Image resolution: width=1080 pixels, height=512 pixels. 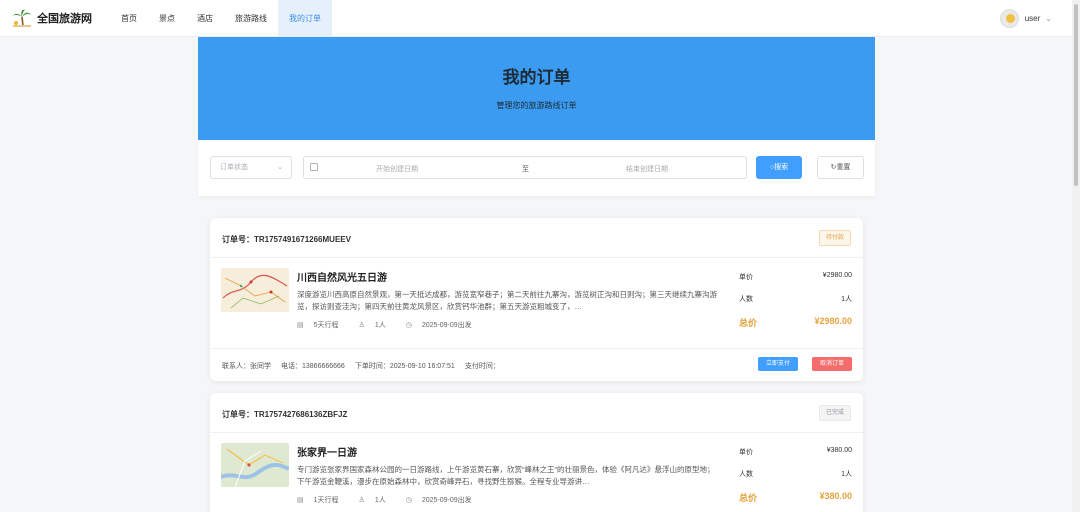 What do you see at coordinates (129, 18) in the screenshot?
I see `nav-home: 首页` at bounding box center [129, 18].